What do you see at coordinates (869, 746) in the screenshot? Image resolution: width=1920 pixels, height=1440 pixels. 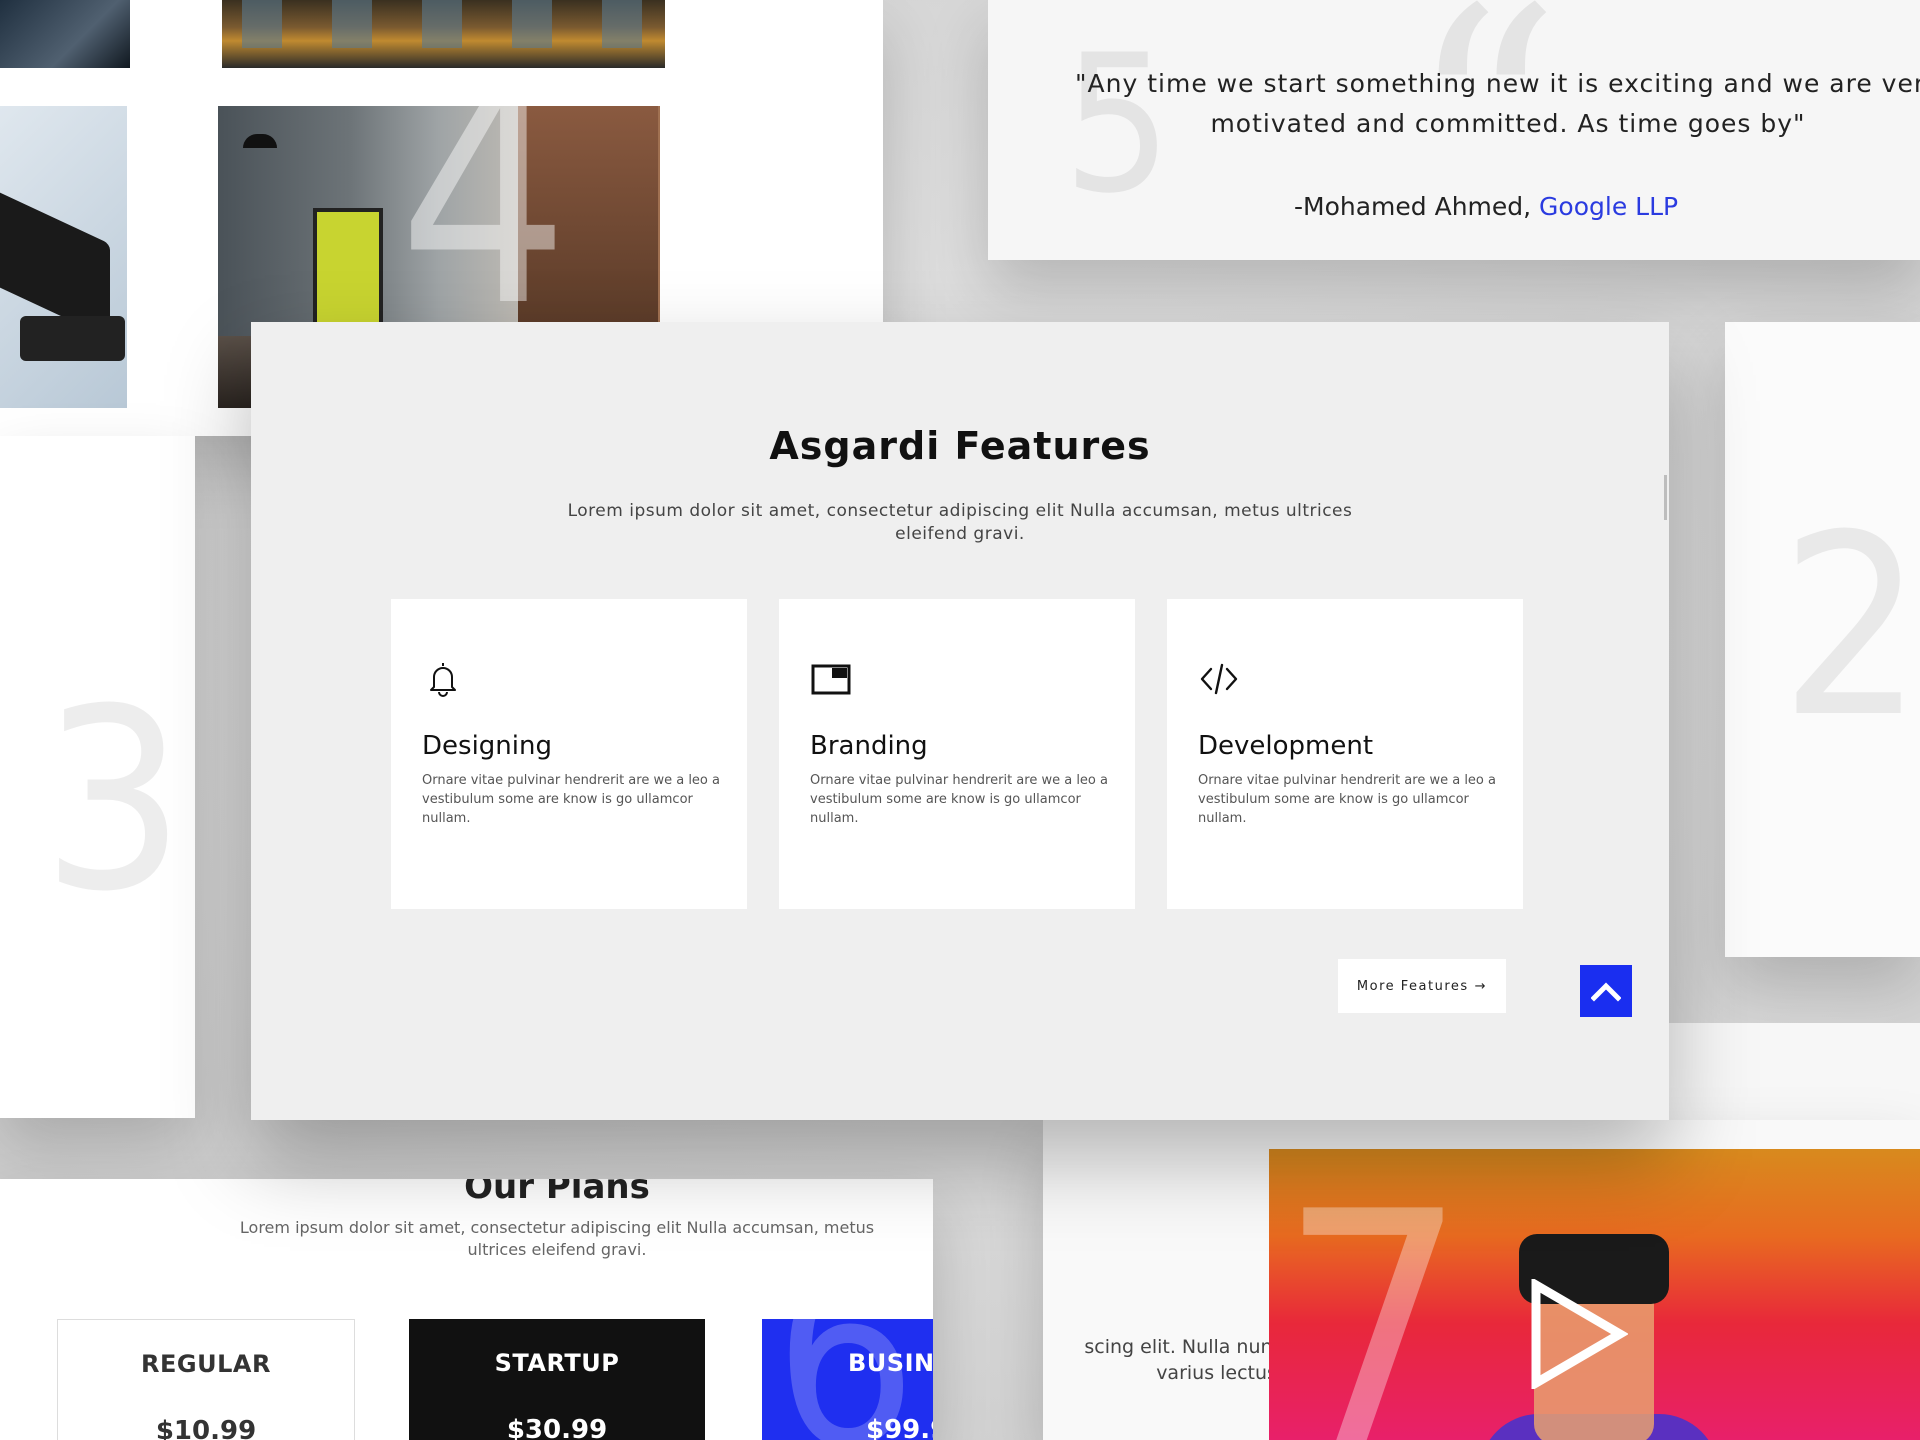 I see `feature-title: Branding` at bounding box center [869, 746].